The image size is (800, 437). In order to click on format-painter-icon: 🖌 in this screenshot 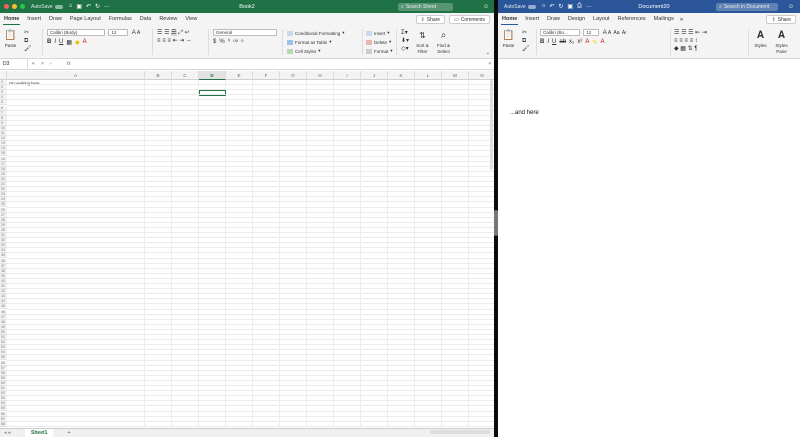, I will do `click(526, 49)`.